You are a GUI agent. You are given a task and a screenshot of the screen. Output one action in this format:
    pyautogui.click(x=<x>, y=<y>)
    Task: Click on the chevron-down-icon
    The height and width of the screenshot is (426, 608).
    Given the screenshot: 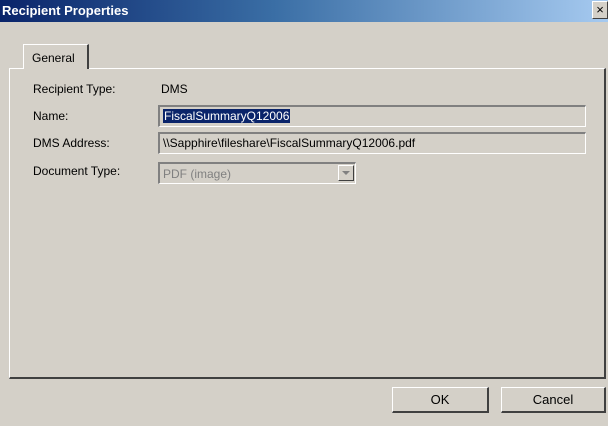 What is the action you would take?
    pyautogui.click(x=346, y=173)
    